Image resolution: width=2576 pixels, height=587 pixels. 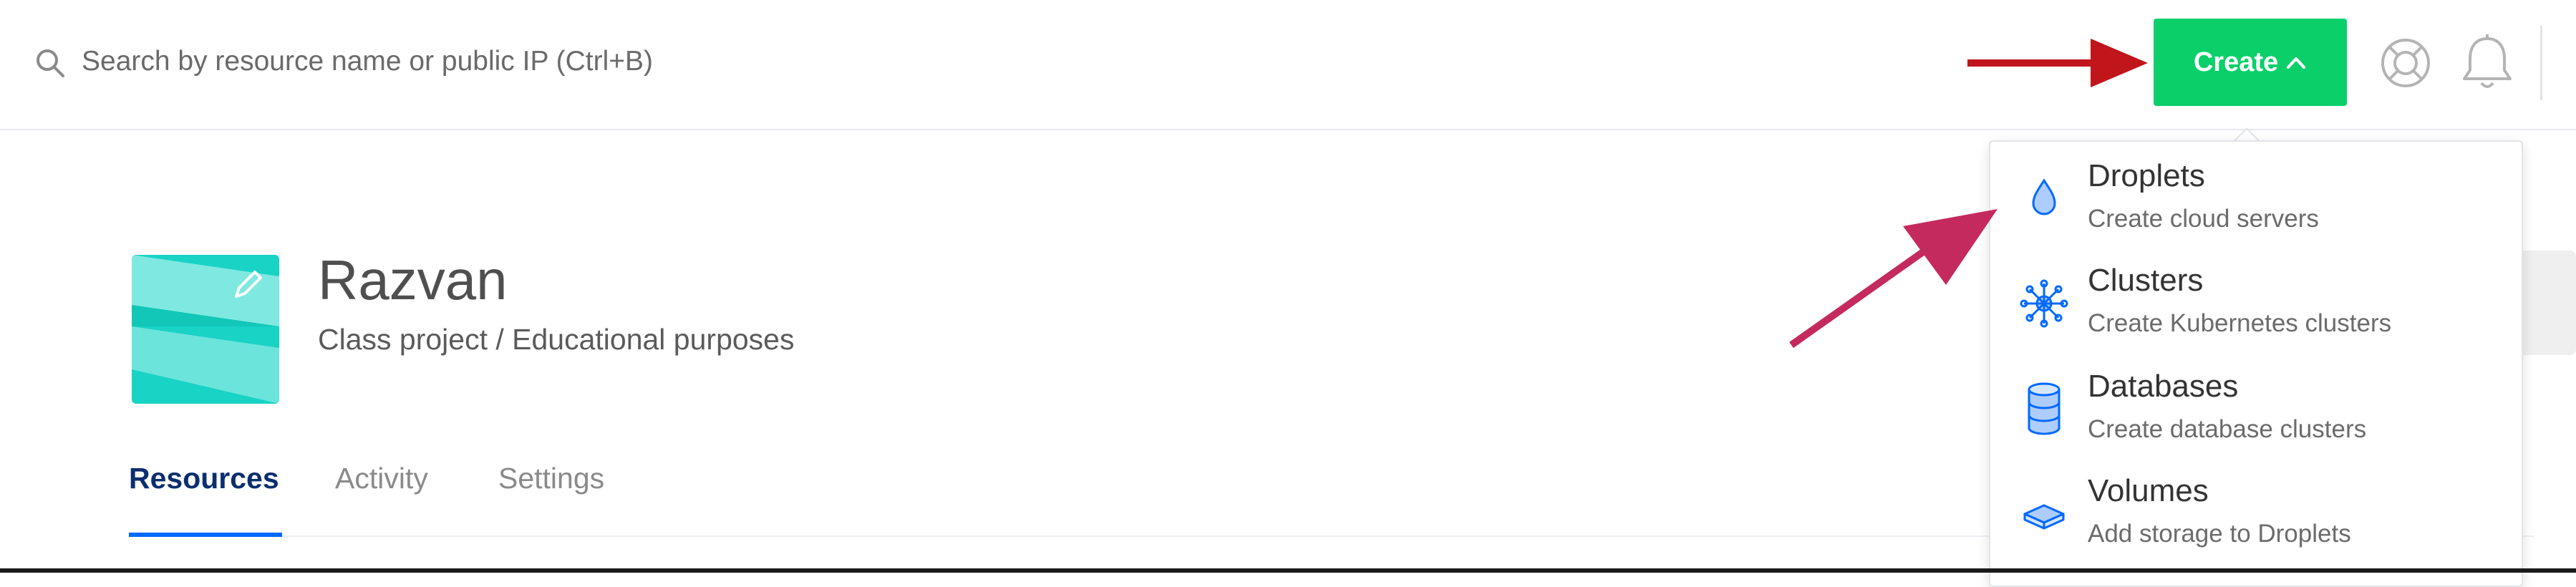 I want to click on menu-item-droplets: Droplets Create cloud servers, so click(x=2256, y=192).